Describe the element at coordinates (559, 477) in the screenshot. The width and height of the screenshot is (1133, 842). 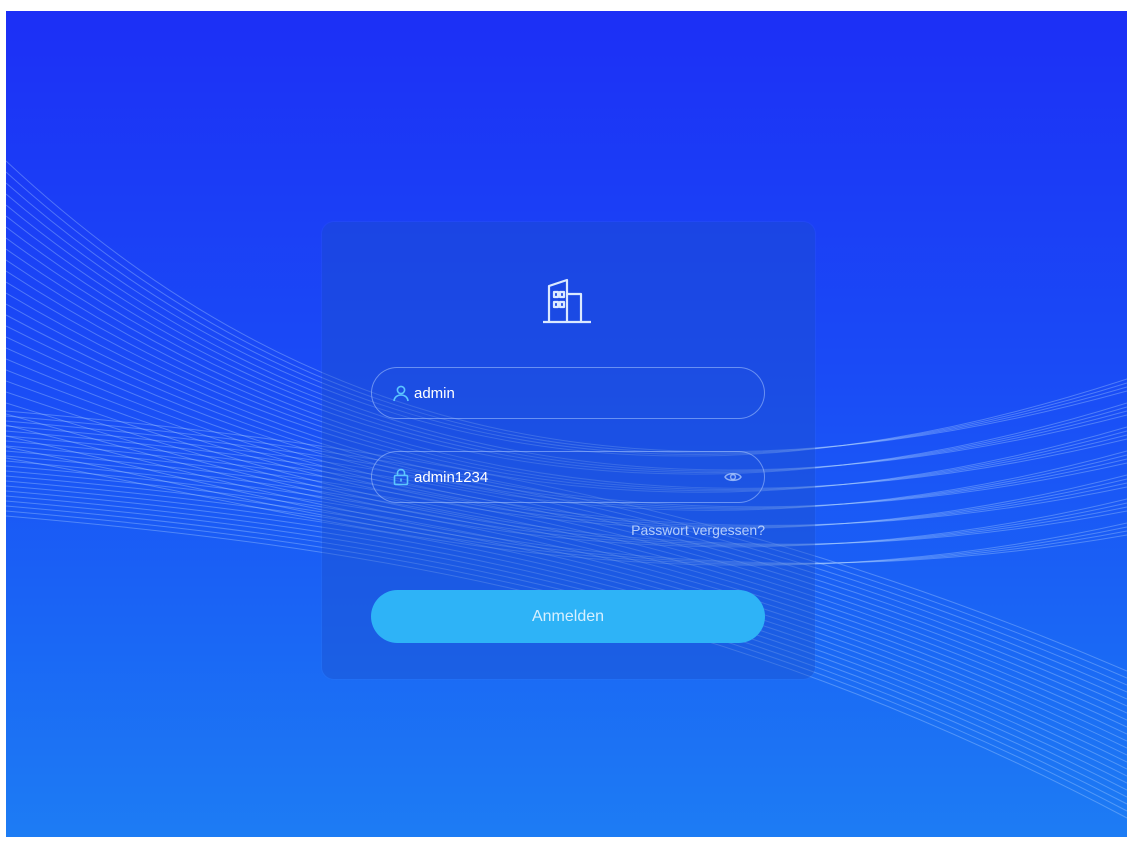
I see `password-input` at that location.